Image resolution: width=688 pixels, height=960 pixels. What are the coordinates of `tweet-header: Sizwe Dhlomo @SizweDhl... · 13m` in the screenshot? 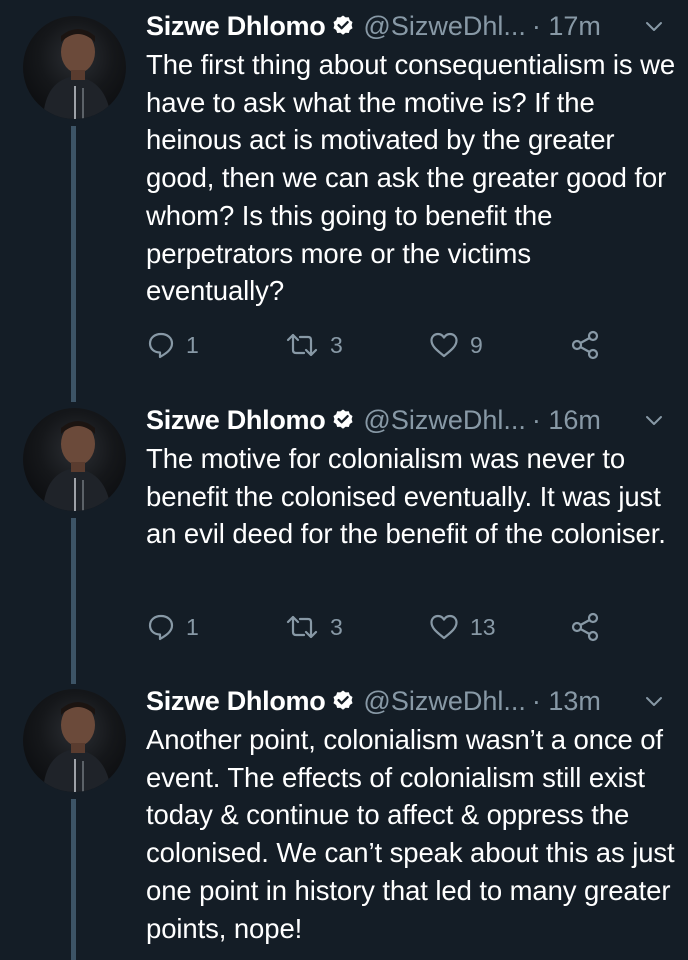 It's located at (373, 701).